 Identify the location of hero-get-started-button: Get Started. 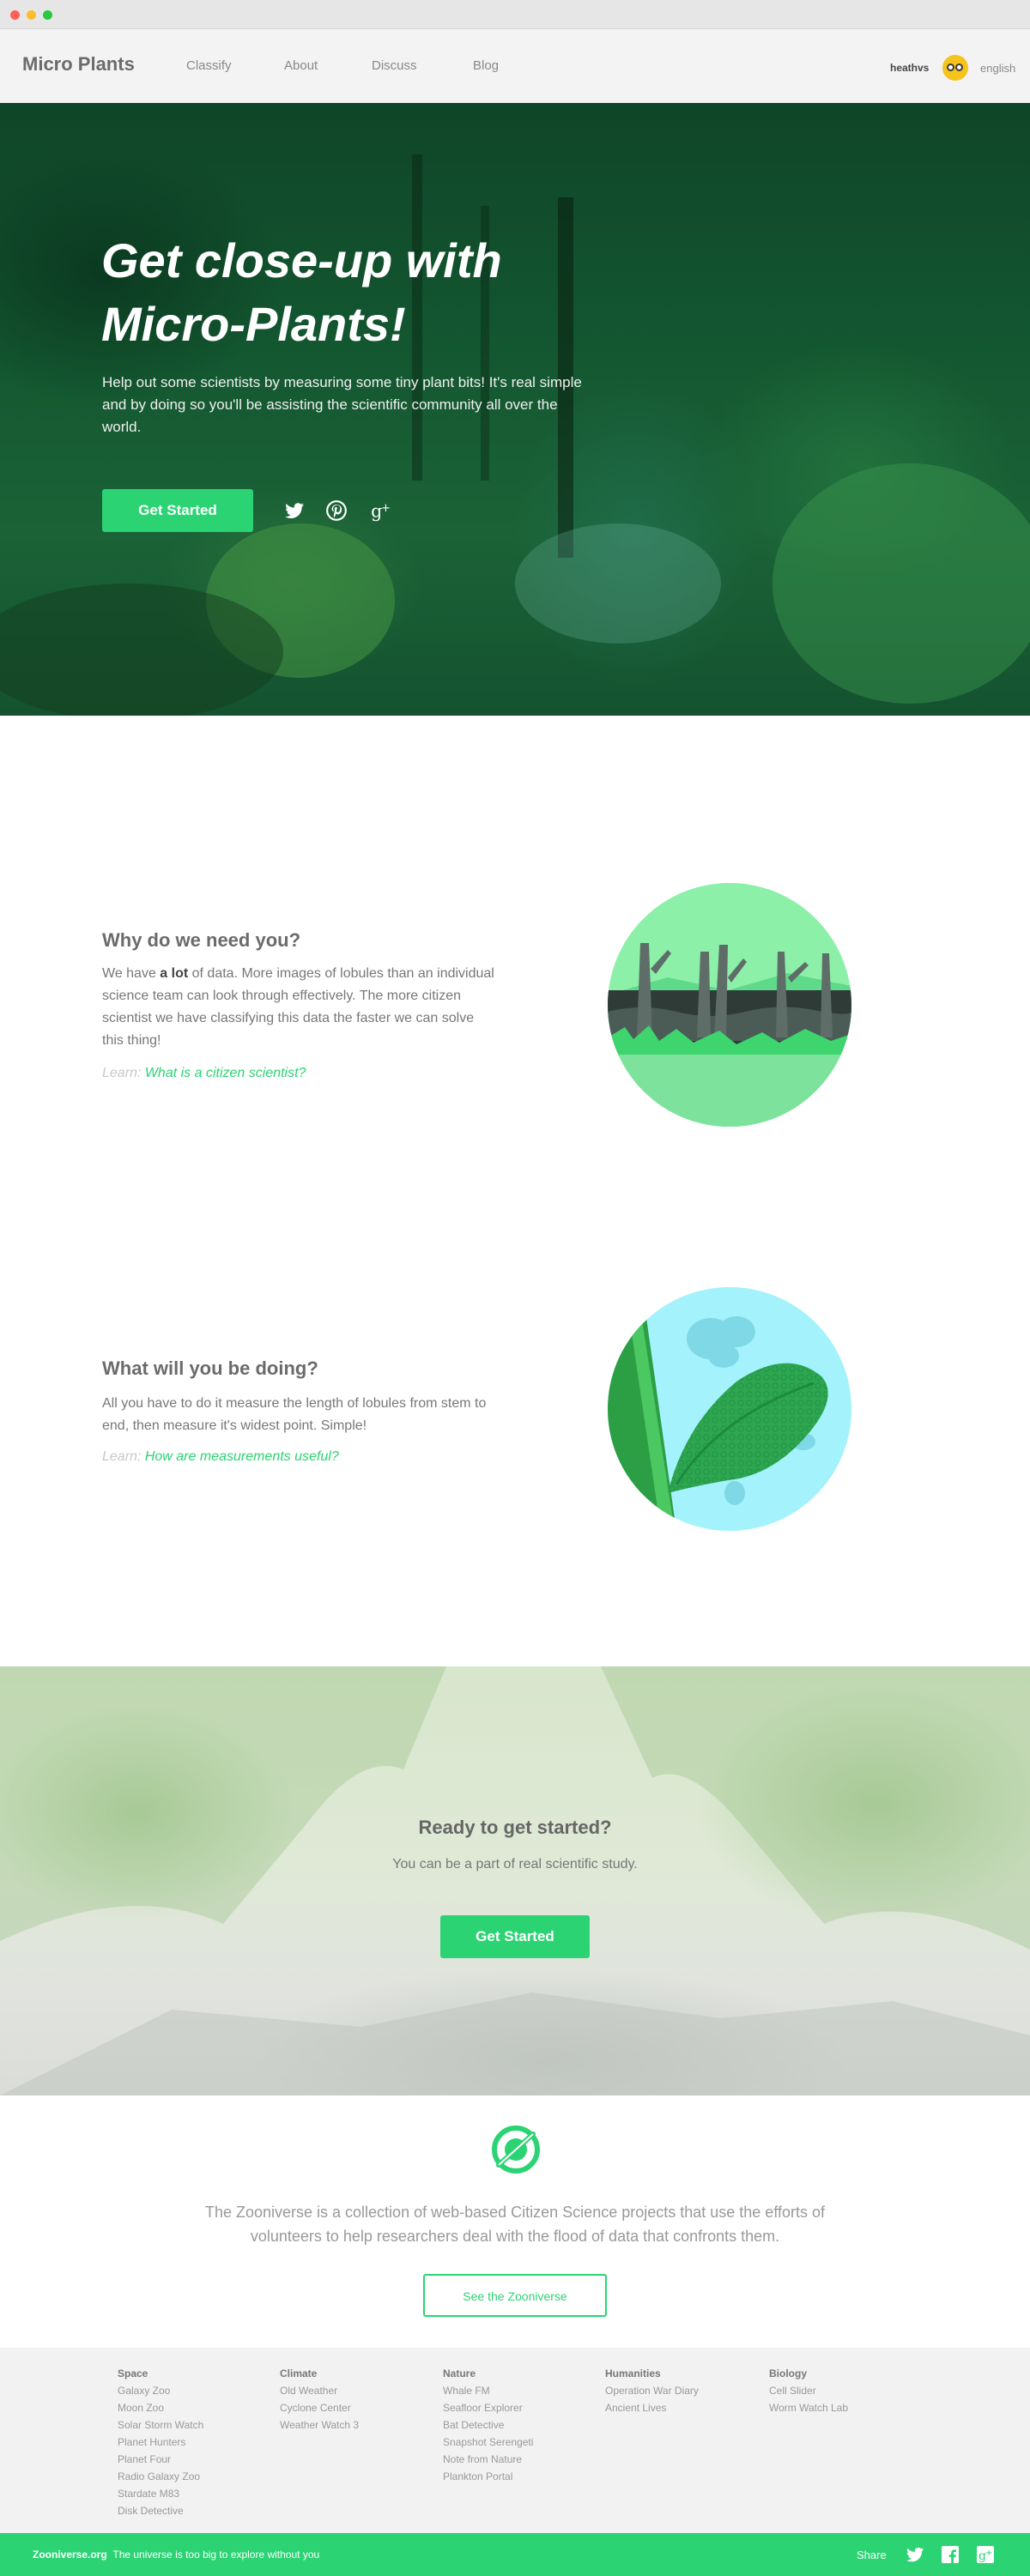
(177, 510).